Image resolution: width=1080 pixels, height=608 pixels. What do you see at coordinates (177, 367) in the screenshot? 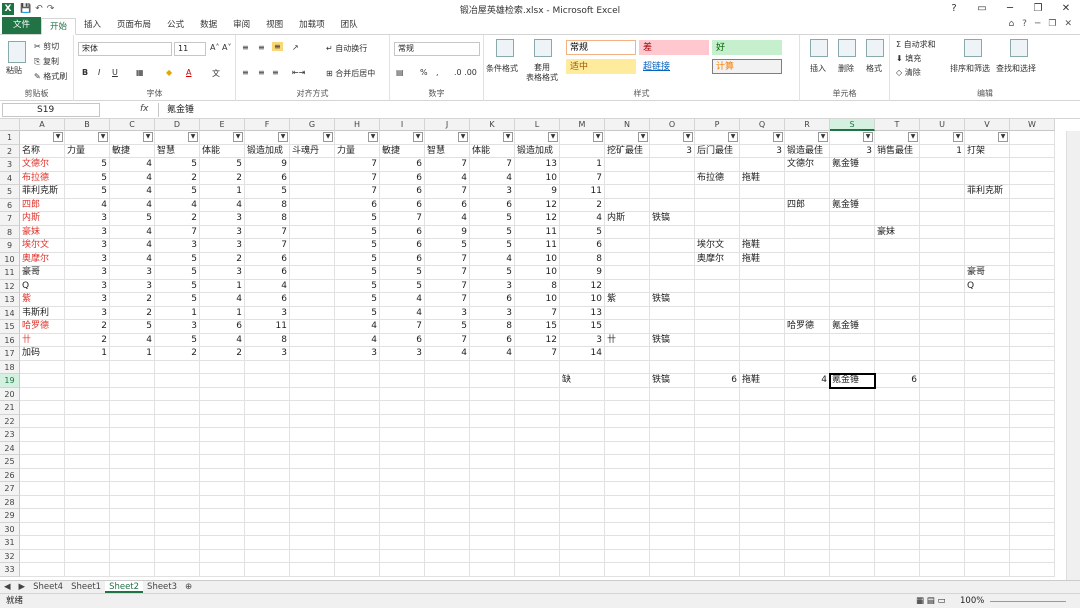
I see `cell-D18` at bounding box center [177, 367].